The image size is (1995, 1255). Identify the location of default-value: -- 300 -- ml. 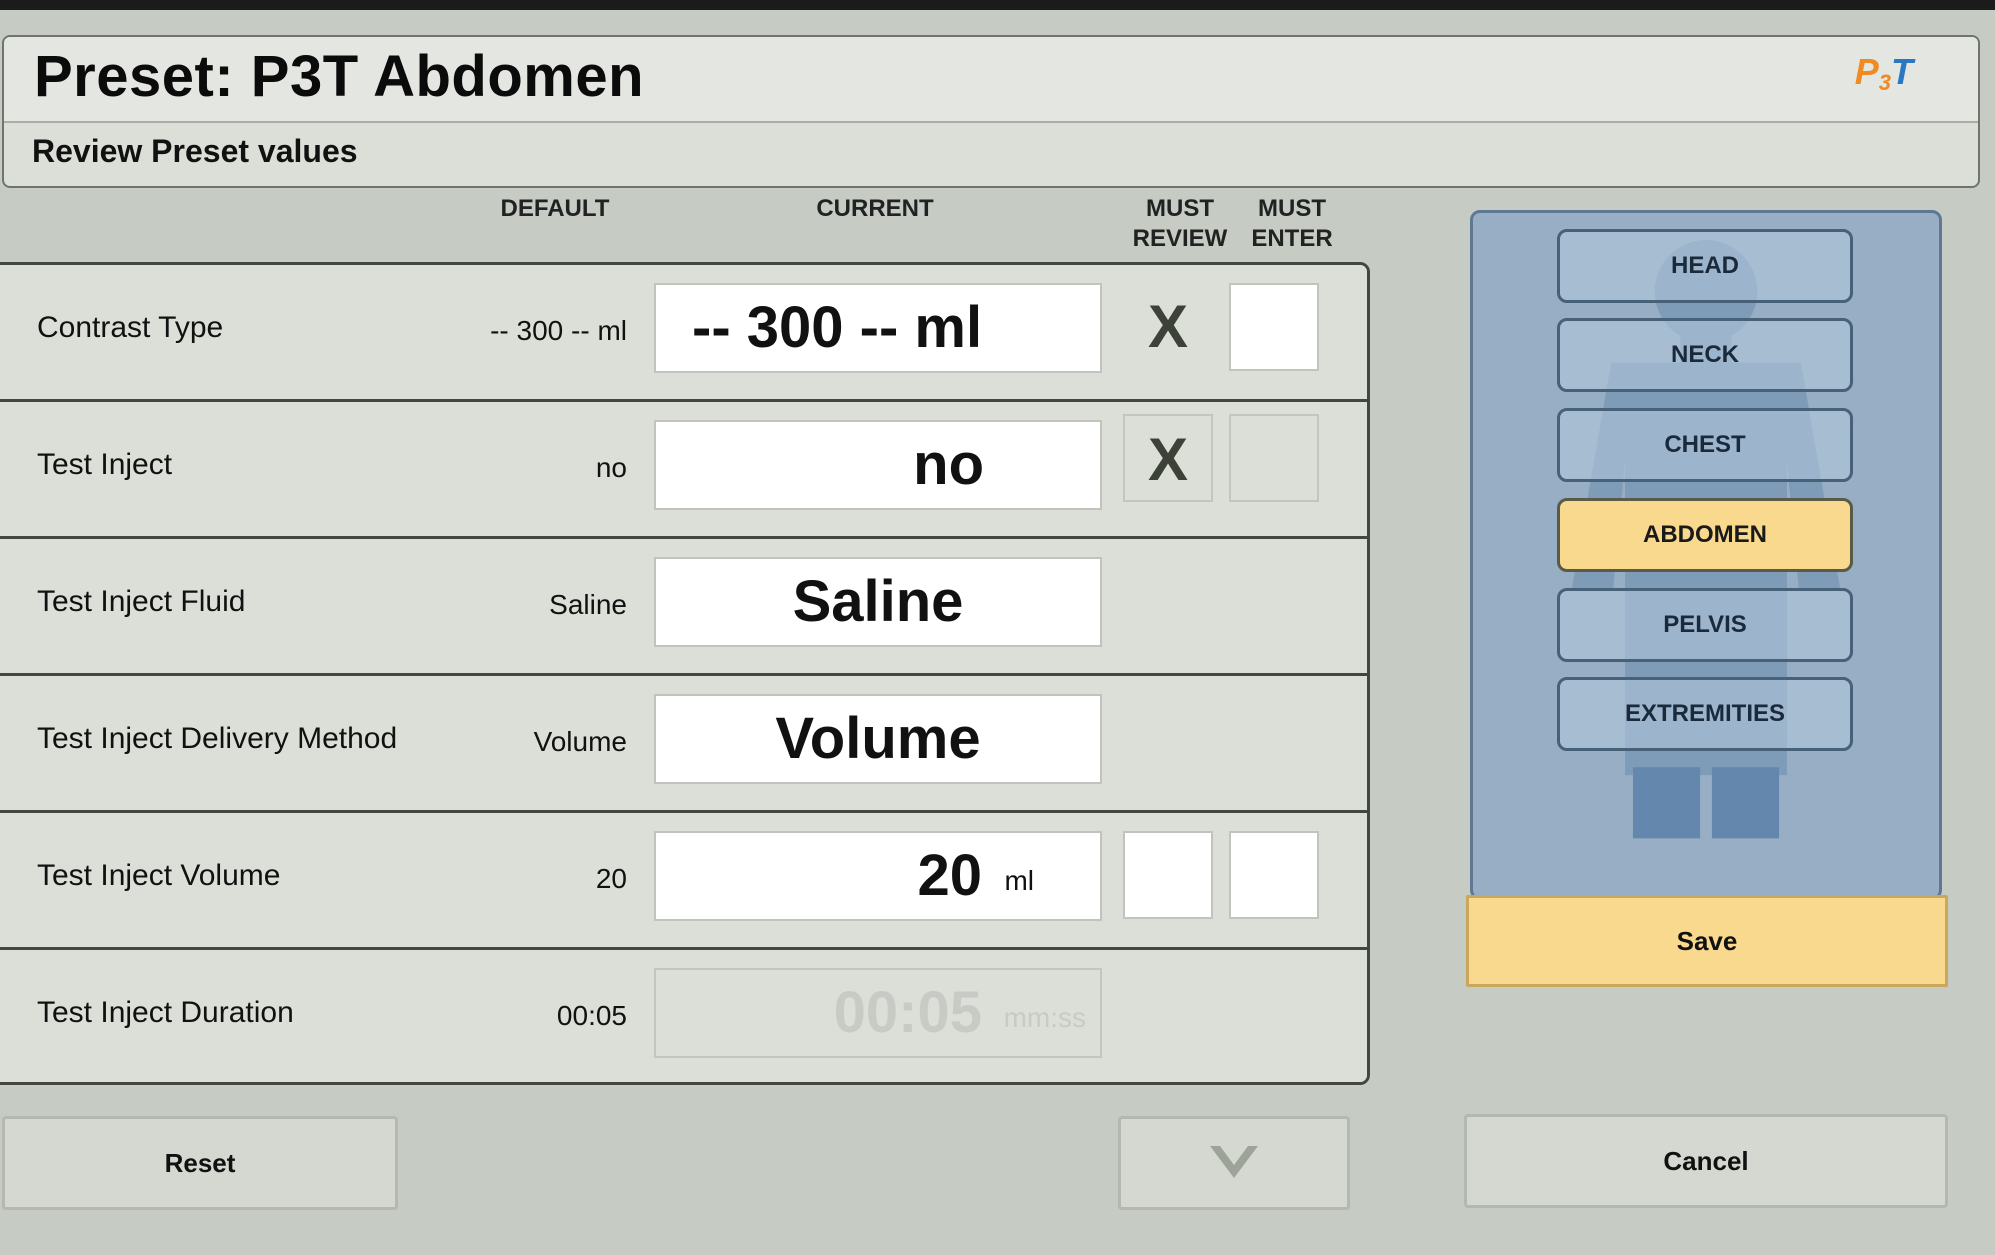
(558, 330).